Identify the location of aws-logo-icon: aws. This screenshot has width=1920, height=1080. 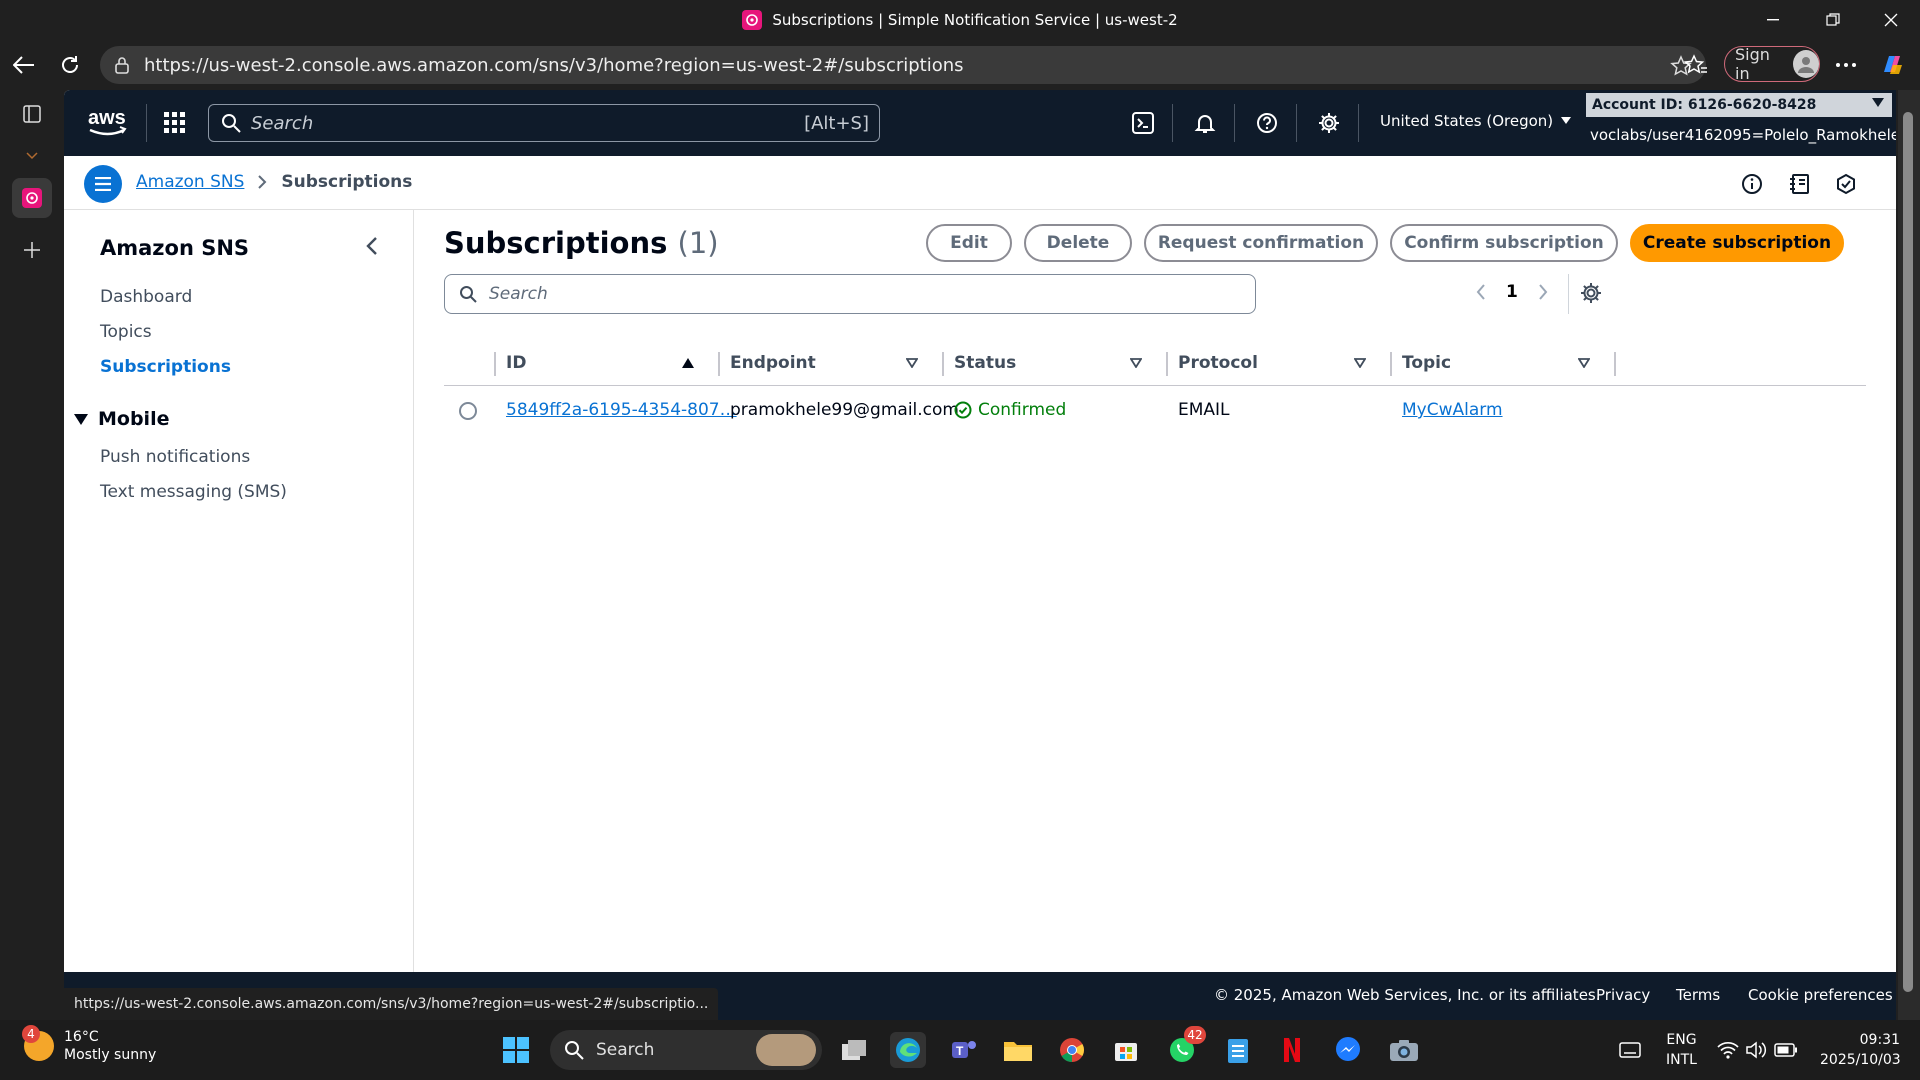
(108, 122).